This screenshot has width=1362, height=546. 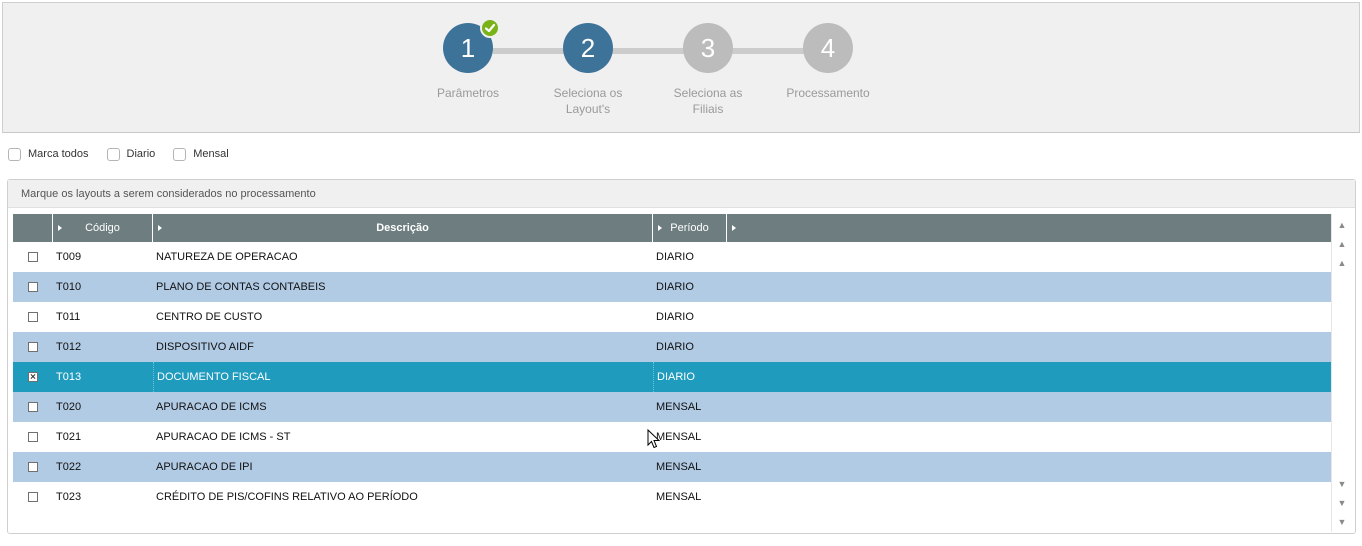 What do you see at coordinates (58, 154) in the screenshot?
I see `marca-todos-label: Marca todos` at bounding box center [58, 154].